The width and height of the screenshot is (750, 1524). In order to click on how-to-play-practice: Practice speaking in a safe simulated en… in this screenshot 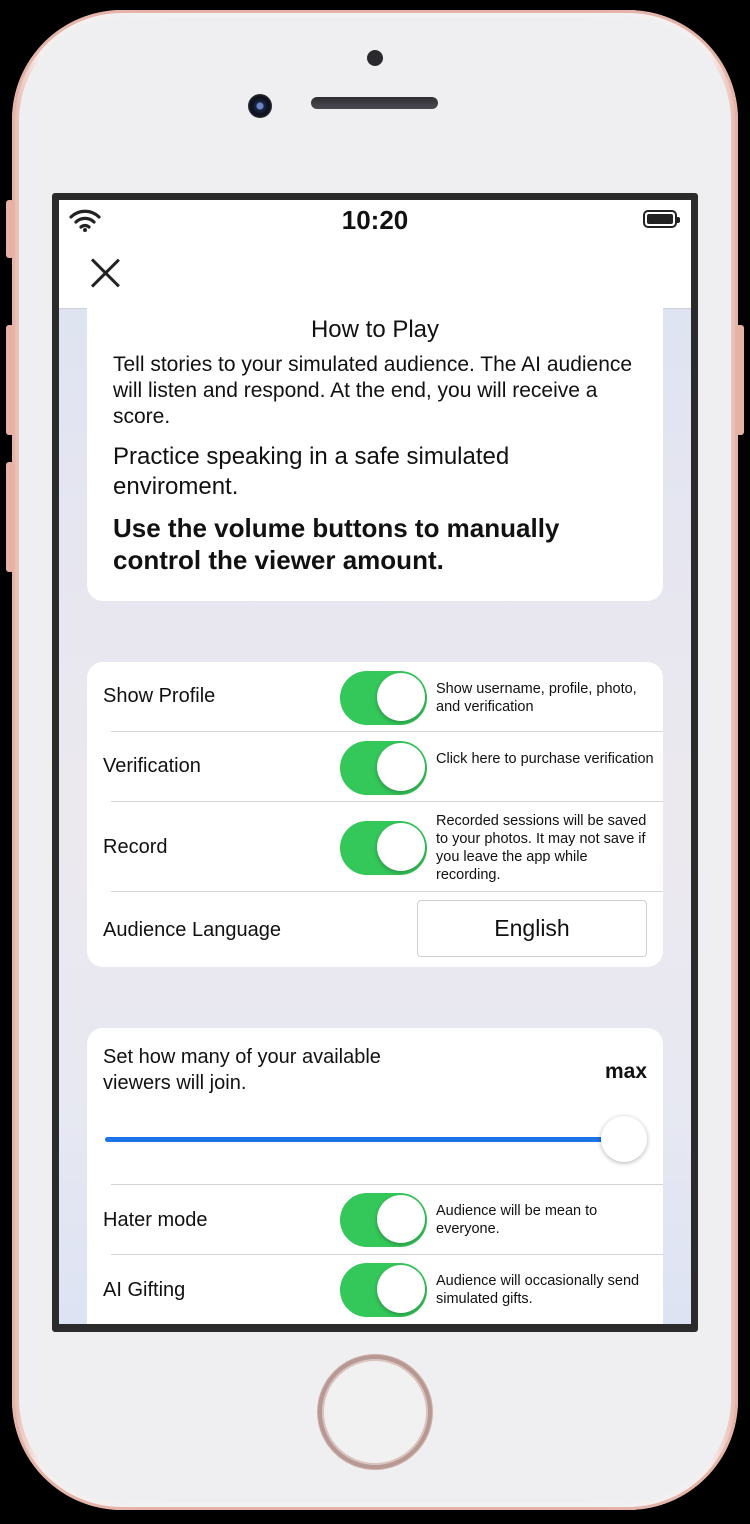, I will do `click(311, 471)`.